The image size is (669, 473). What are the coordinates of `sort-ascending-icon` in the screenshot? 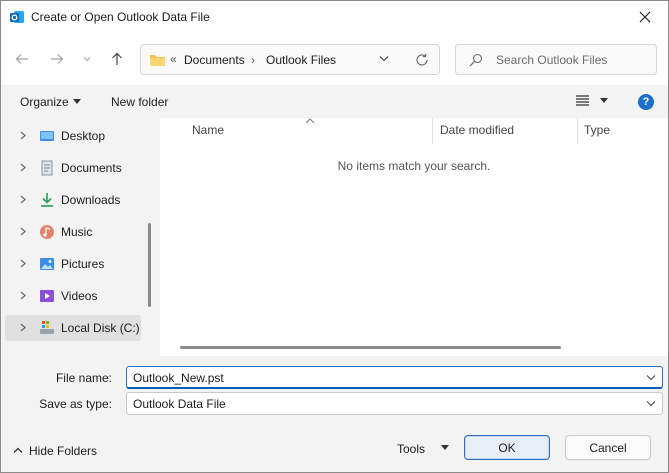 It's located at (310, 121).